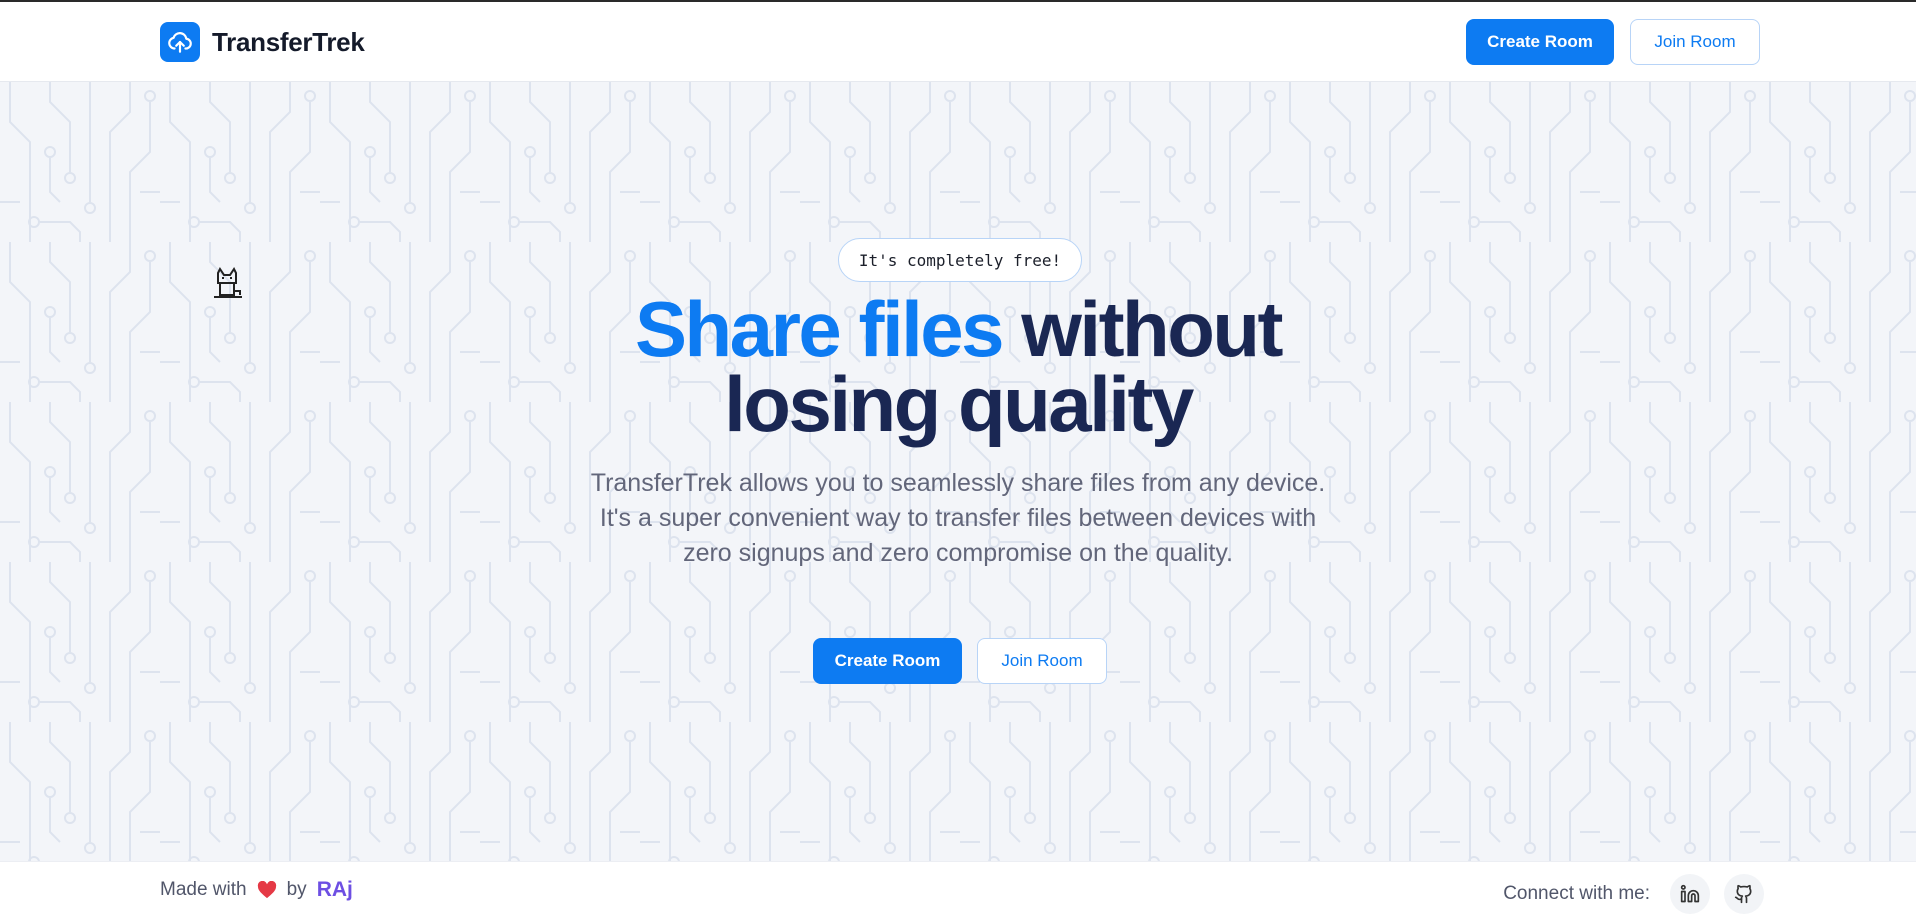 Image resolution: width=1916 pixels, height=920 pixels. Describe the element at coordinates (288, 41) in the screenshot. I see `brand-name: TransferTrek` at that location.